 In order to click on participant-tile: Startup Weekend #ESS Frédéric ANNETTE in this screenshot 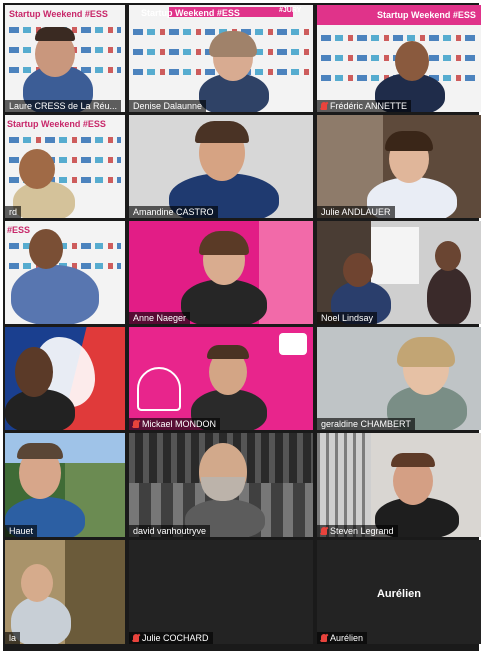, I will do `click(399, 58)`.